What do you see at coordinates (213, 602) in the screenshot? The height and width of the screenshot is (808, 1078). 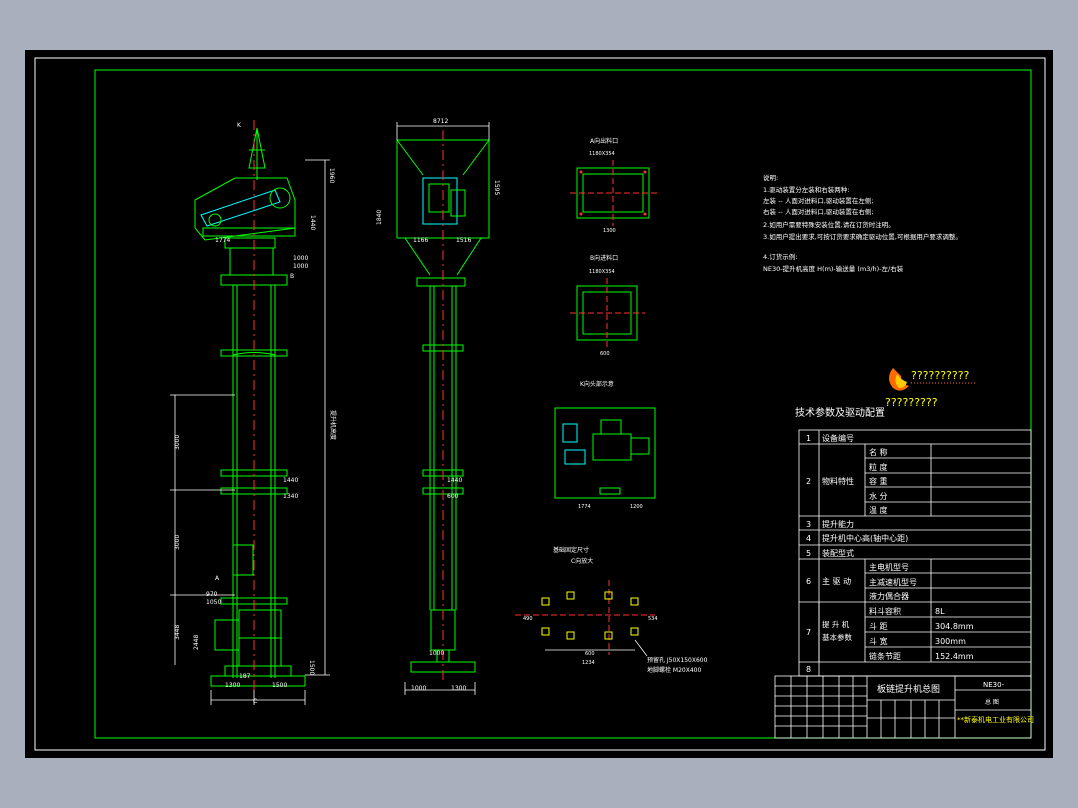 I see `dim-1050: 1050` at bounding box center [213, 602].